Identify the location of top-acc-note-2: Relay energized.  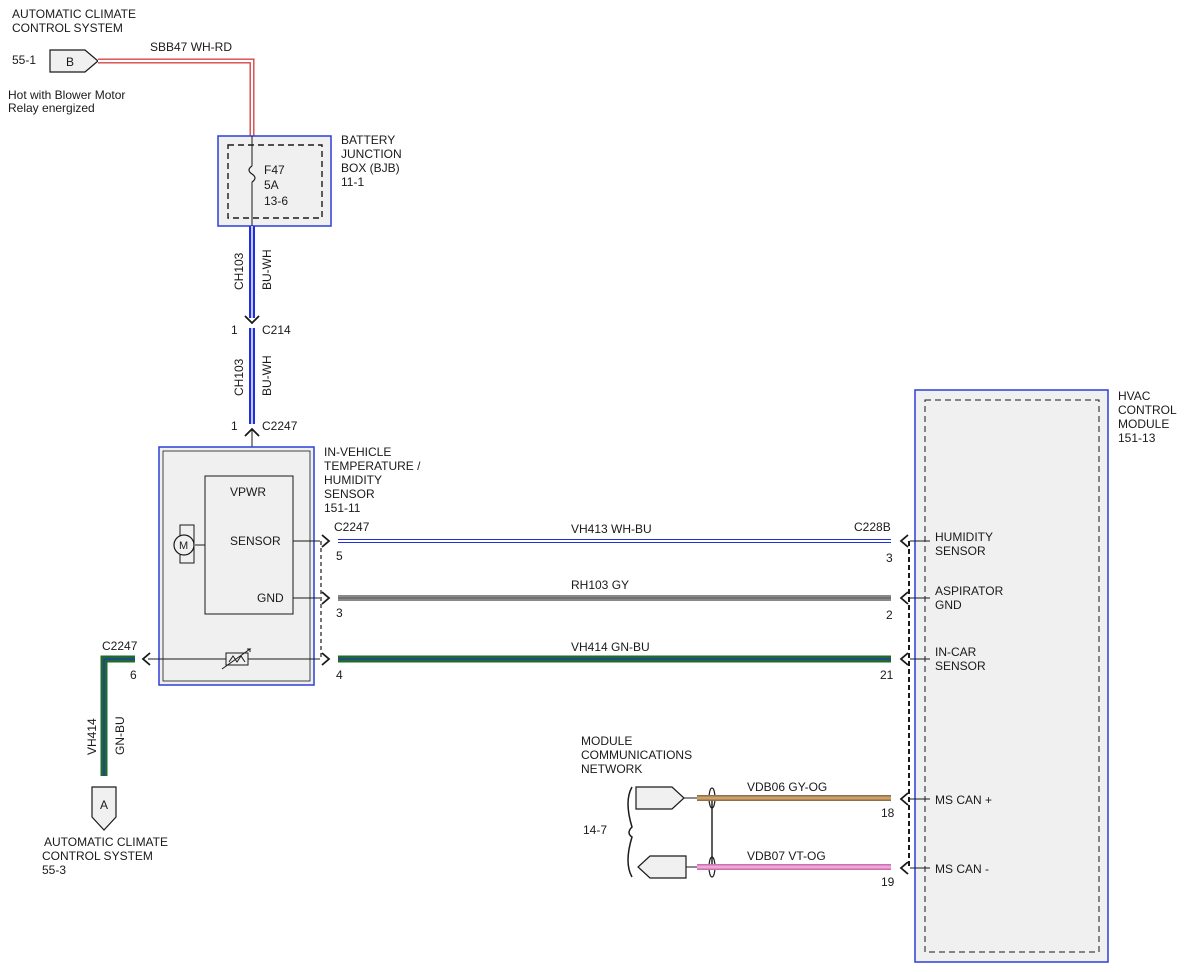
(51, 108).